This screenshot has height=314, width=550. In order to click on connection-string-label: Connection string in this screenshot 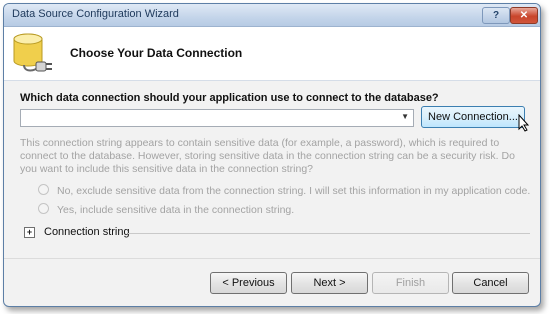, I will do `click(87, 232)`.